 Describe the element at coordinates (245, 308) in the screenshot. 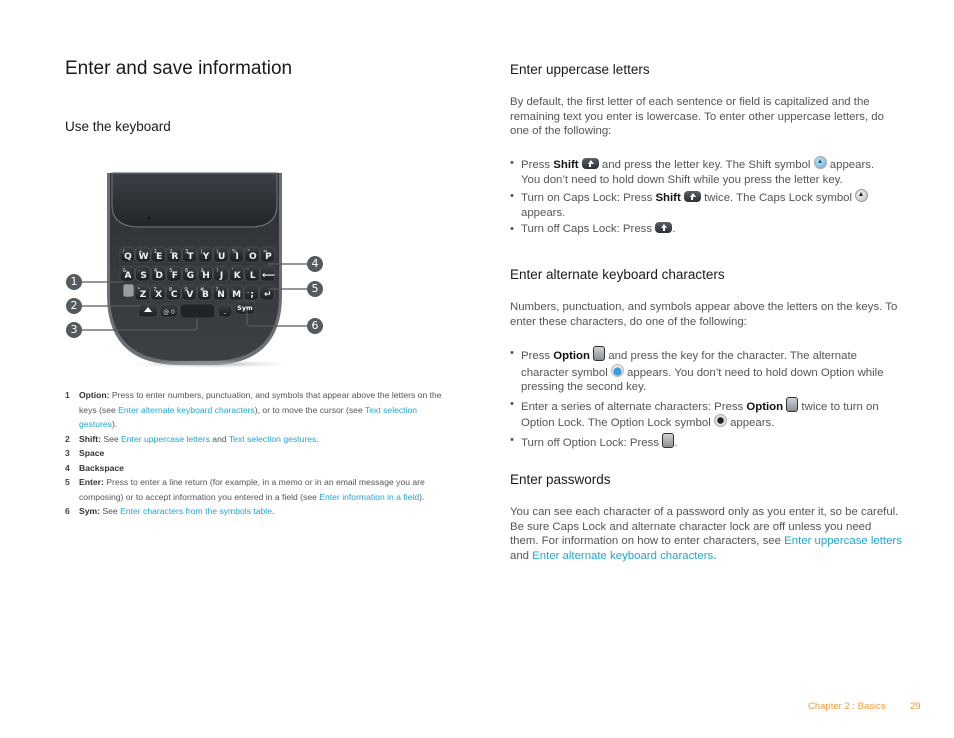

I see `sym-key-label: Sym` at that location.